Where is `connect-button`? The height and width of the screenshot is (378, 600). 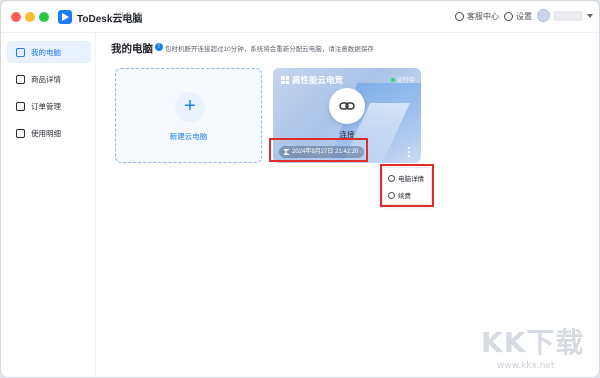
connect-button is located at coordinates (347, 106).